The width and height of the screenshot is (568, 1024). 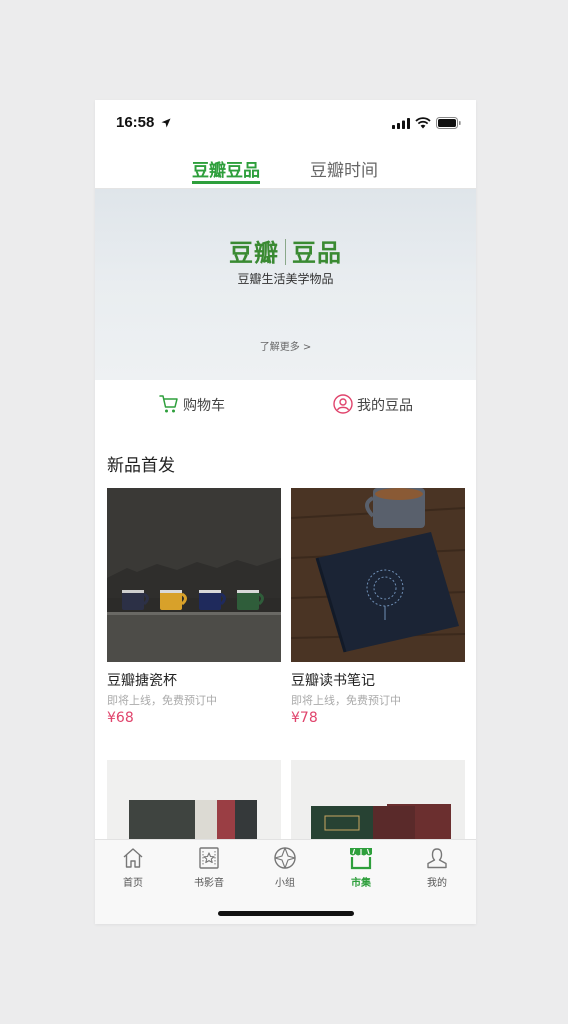 What do you see at coordinates (401, 123) in the screenshot?
I see `cellular-signal-icon` at bounding box center [401, 123].